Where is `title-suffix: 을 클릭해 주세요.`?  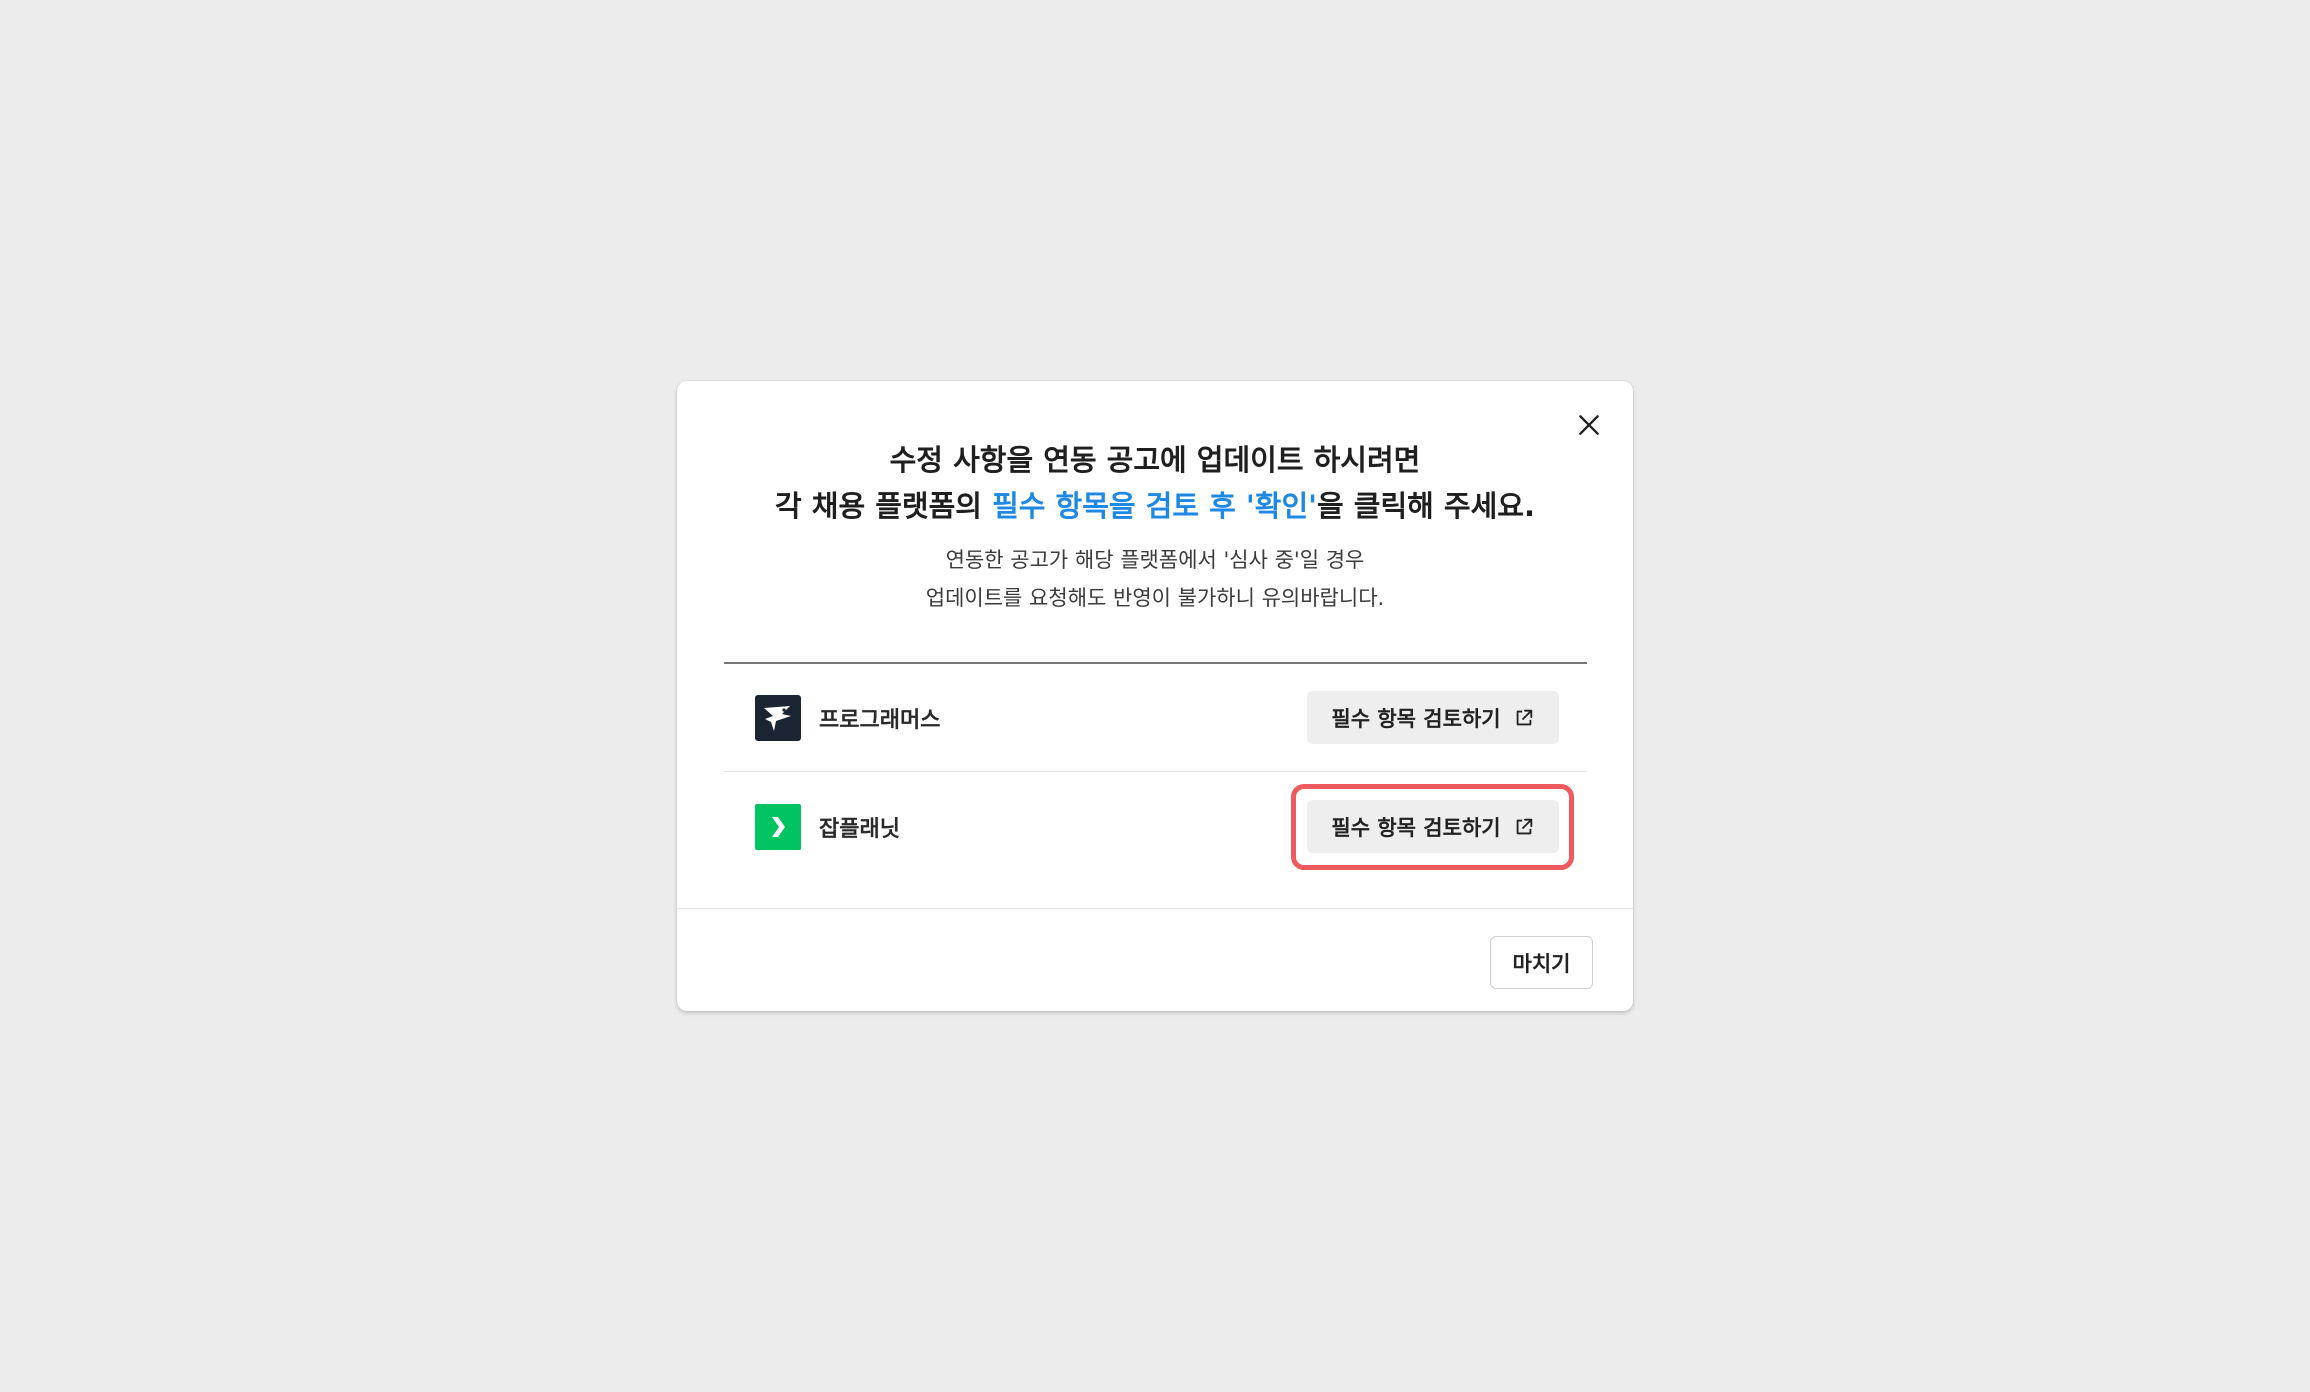 title-suffix: 을 클릭해 주세요. is located at coordinates (1426, 506).